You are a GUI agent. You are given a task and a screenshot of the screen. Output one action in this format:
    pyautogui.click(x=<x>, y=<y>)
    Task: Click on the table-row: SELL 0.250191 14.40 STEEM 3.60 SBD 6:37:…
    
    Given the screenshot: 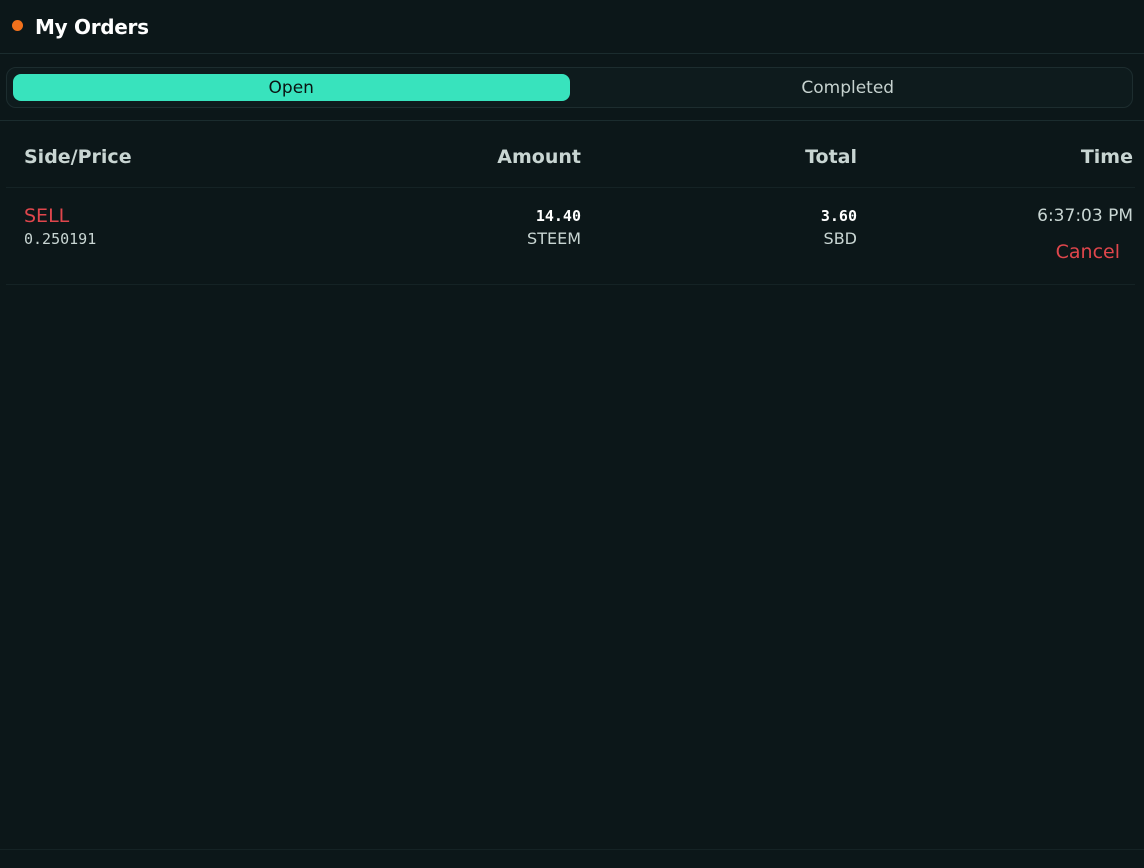 What is the action you would take?
    pyautogui.click(x=570, y=236)
    